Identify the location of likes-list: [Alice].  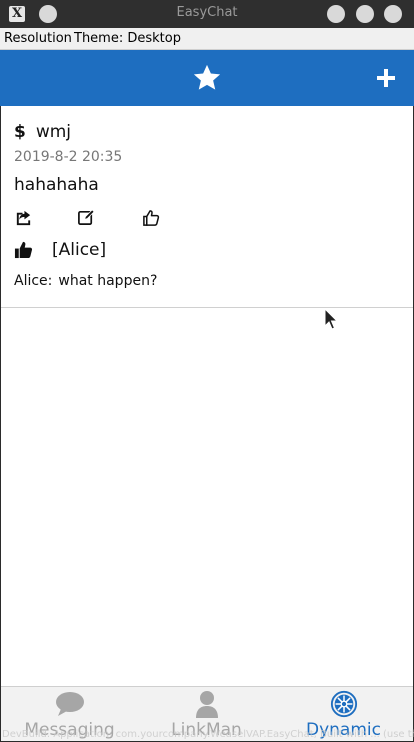
(79, 250).